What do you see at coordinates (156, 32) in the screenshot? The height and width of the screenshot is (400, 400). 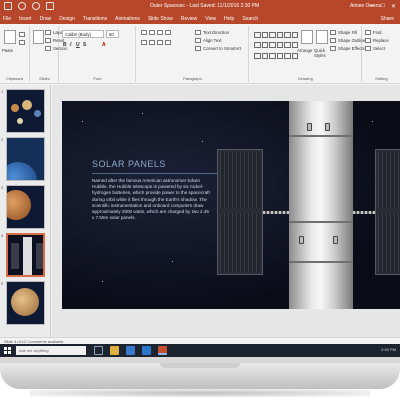 I see `bullets-button` at bounding box center [156, 32].